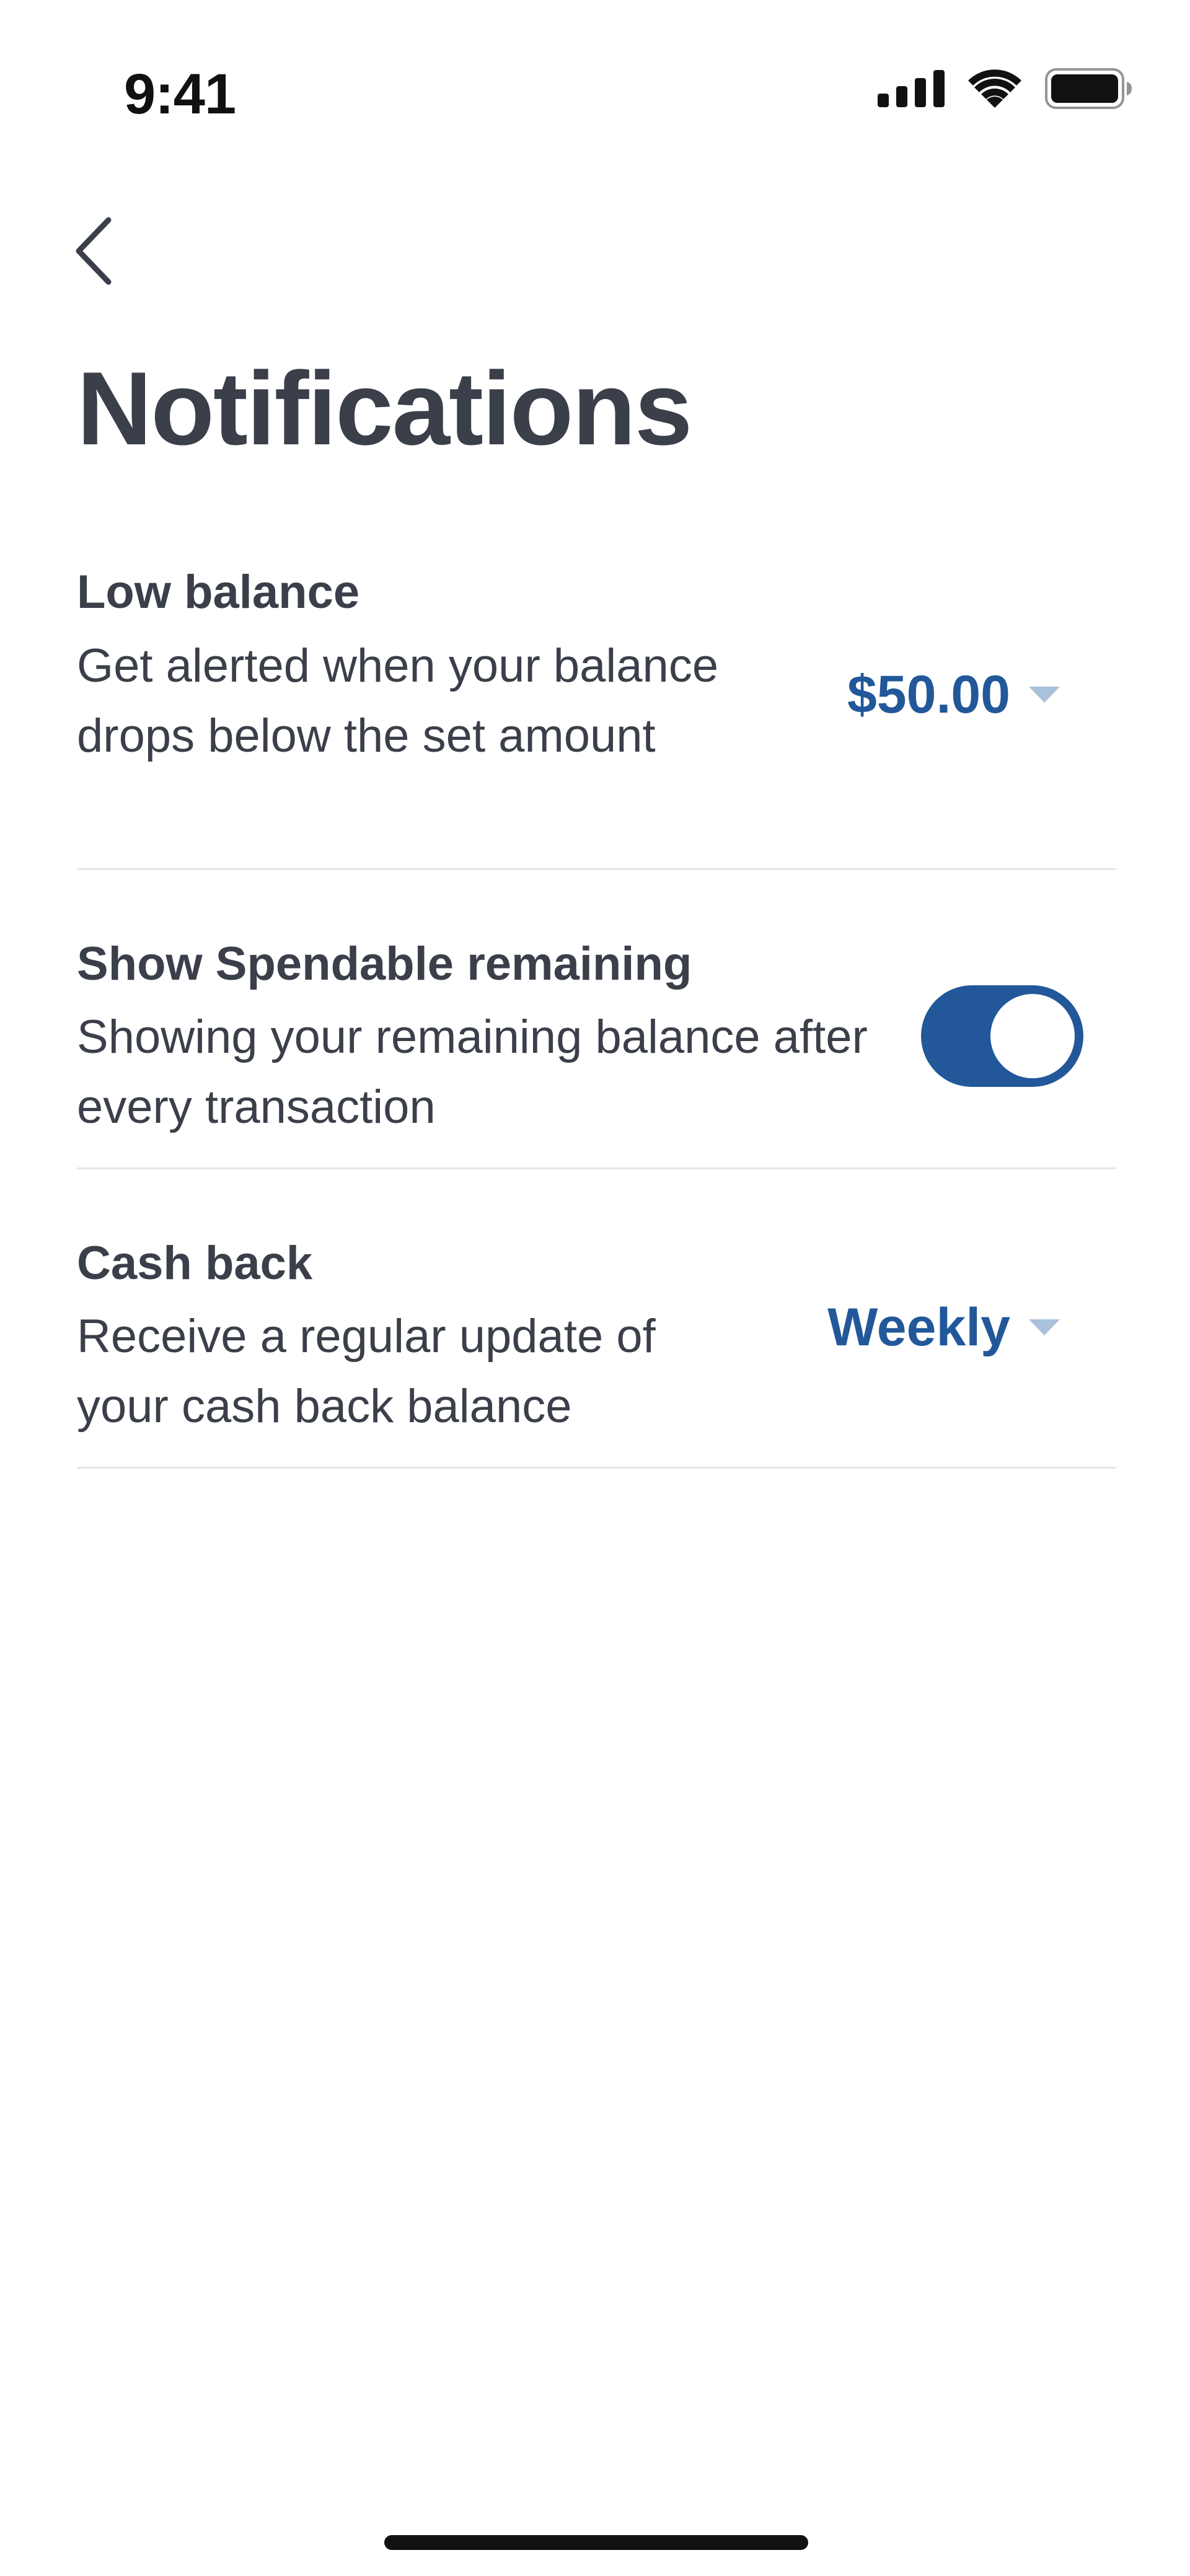 The width and height of the screenshot is (1190, 2576). What do you see at coordinates (384, 964) in the screenshot?
I see `setting-title: Show Spendable remaining` at bounding box center [384, 964].